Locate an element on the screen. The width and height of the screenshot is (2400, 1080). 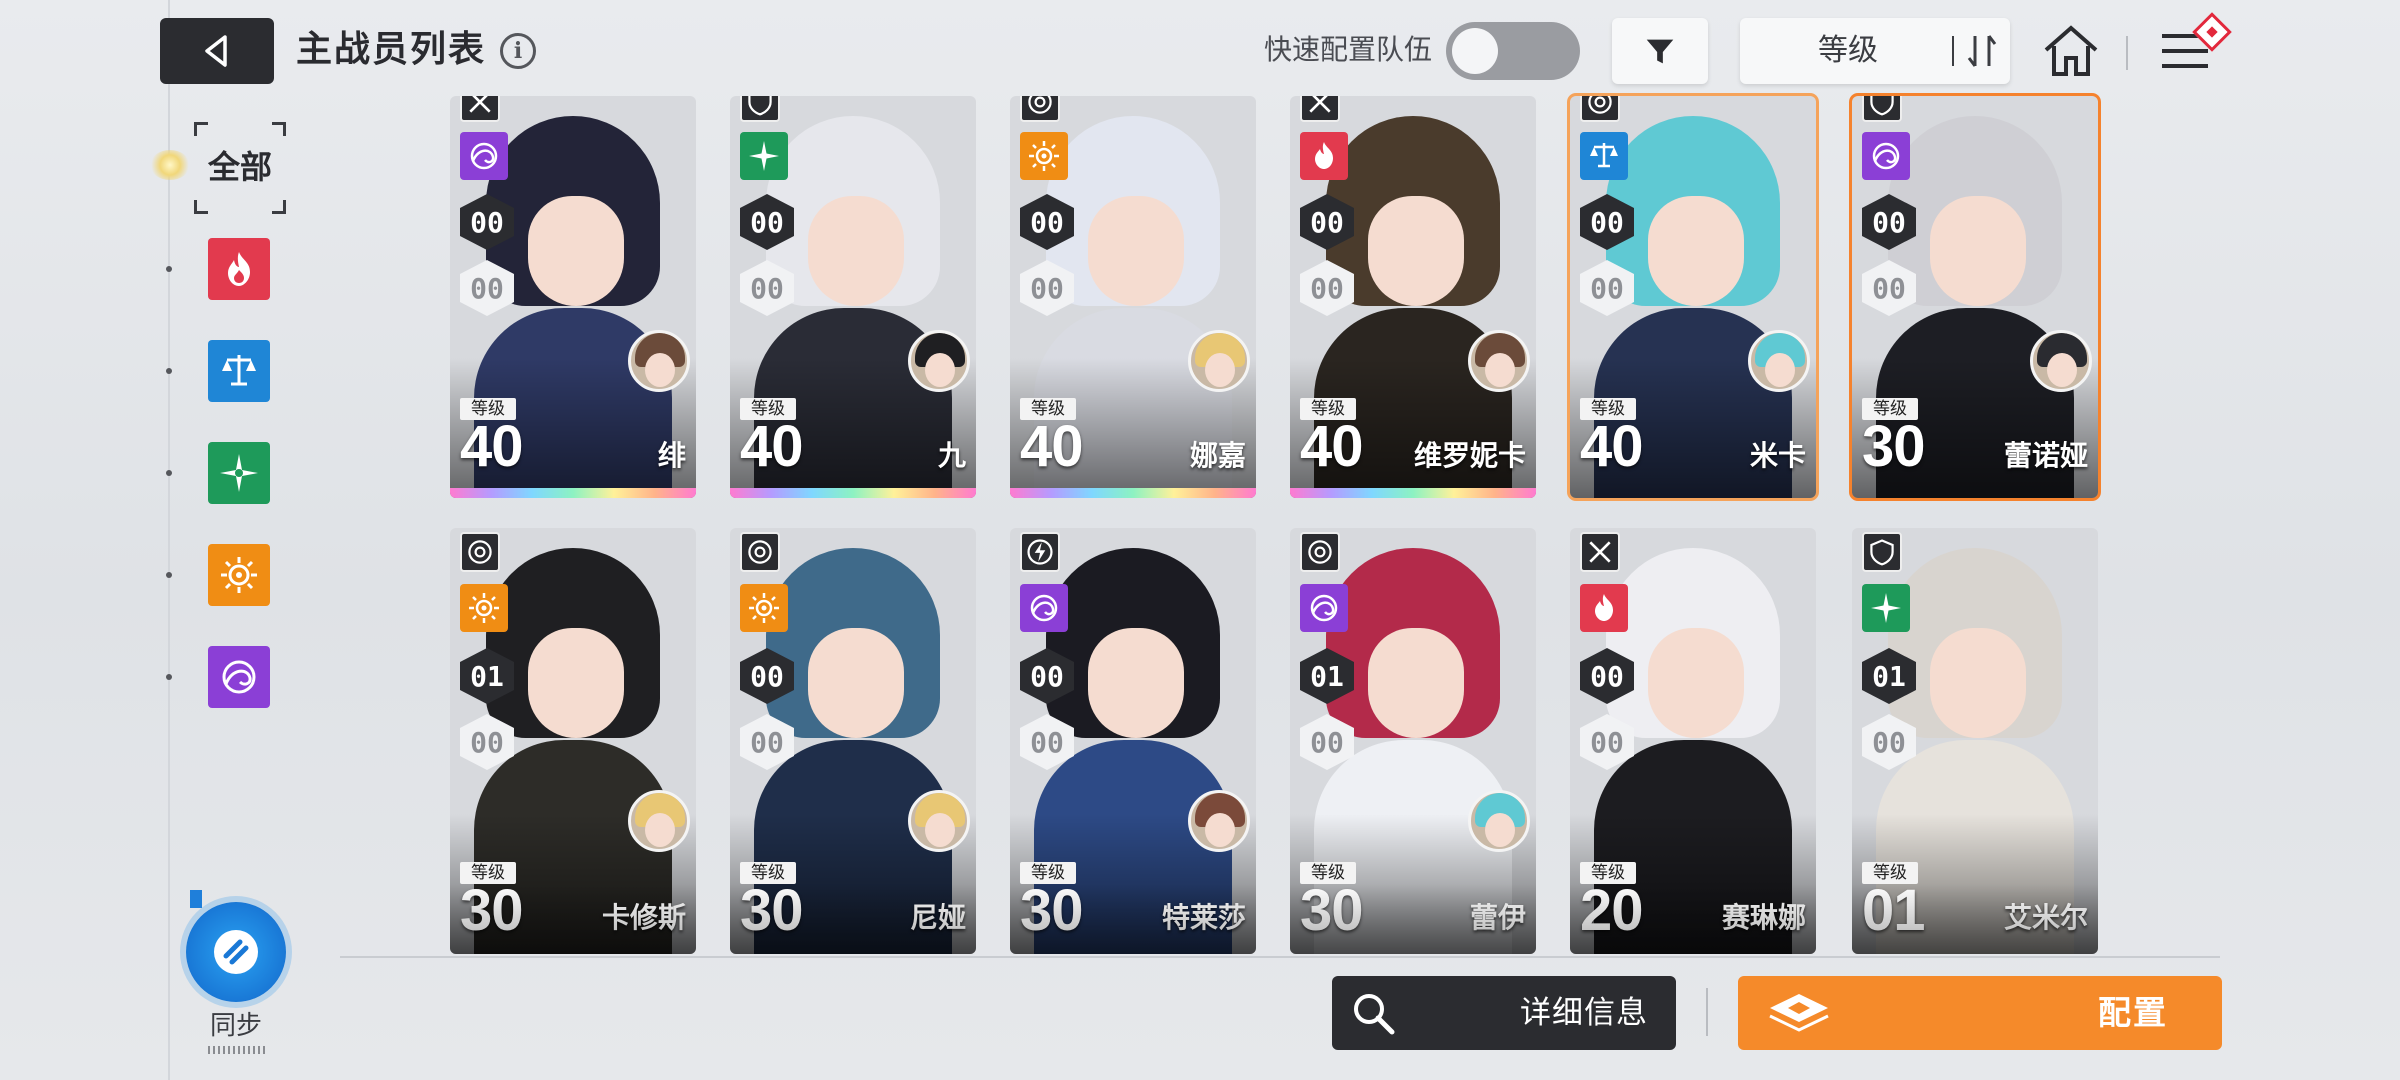
back-button is located at coordinates (217, 51).